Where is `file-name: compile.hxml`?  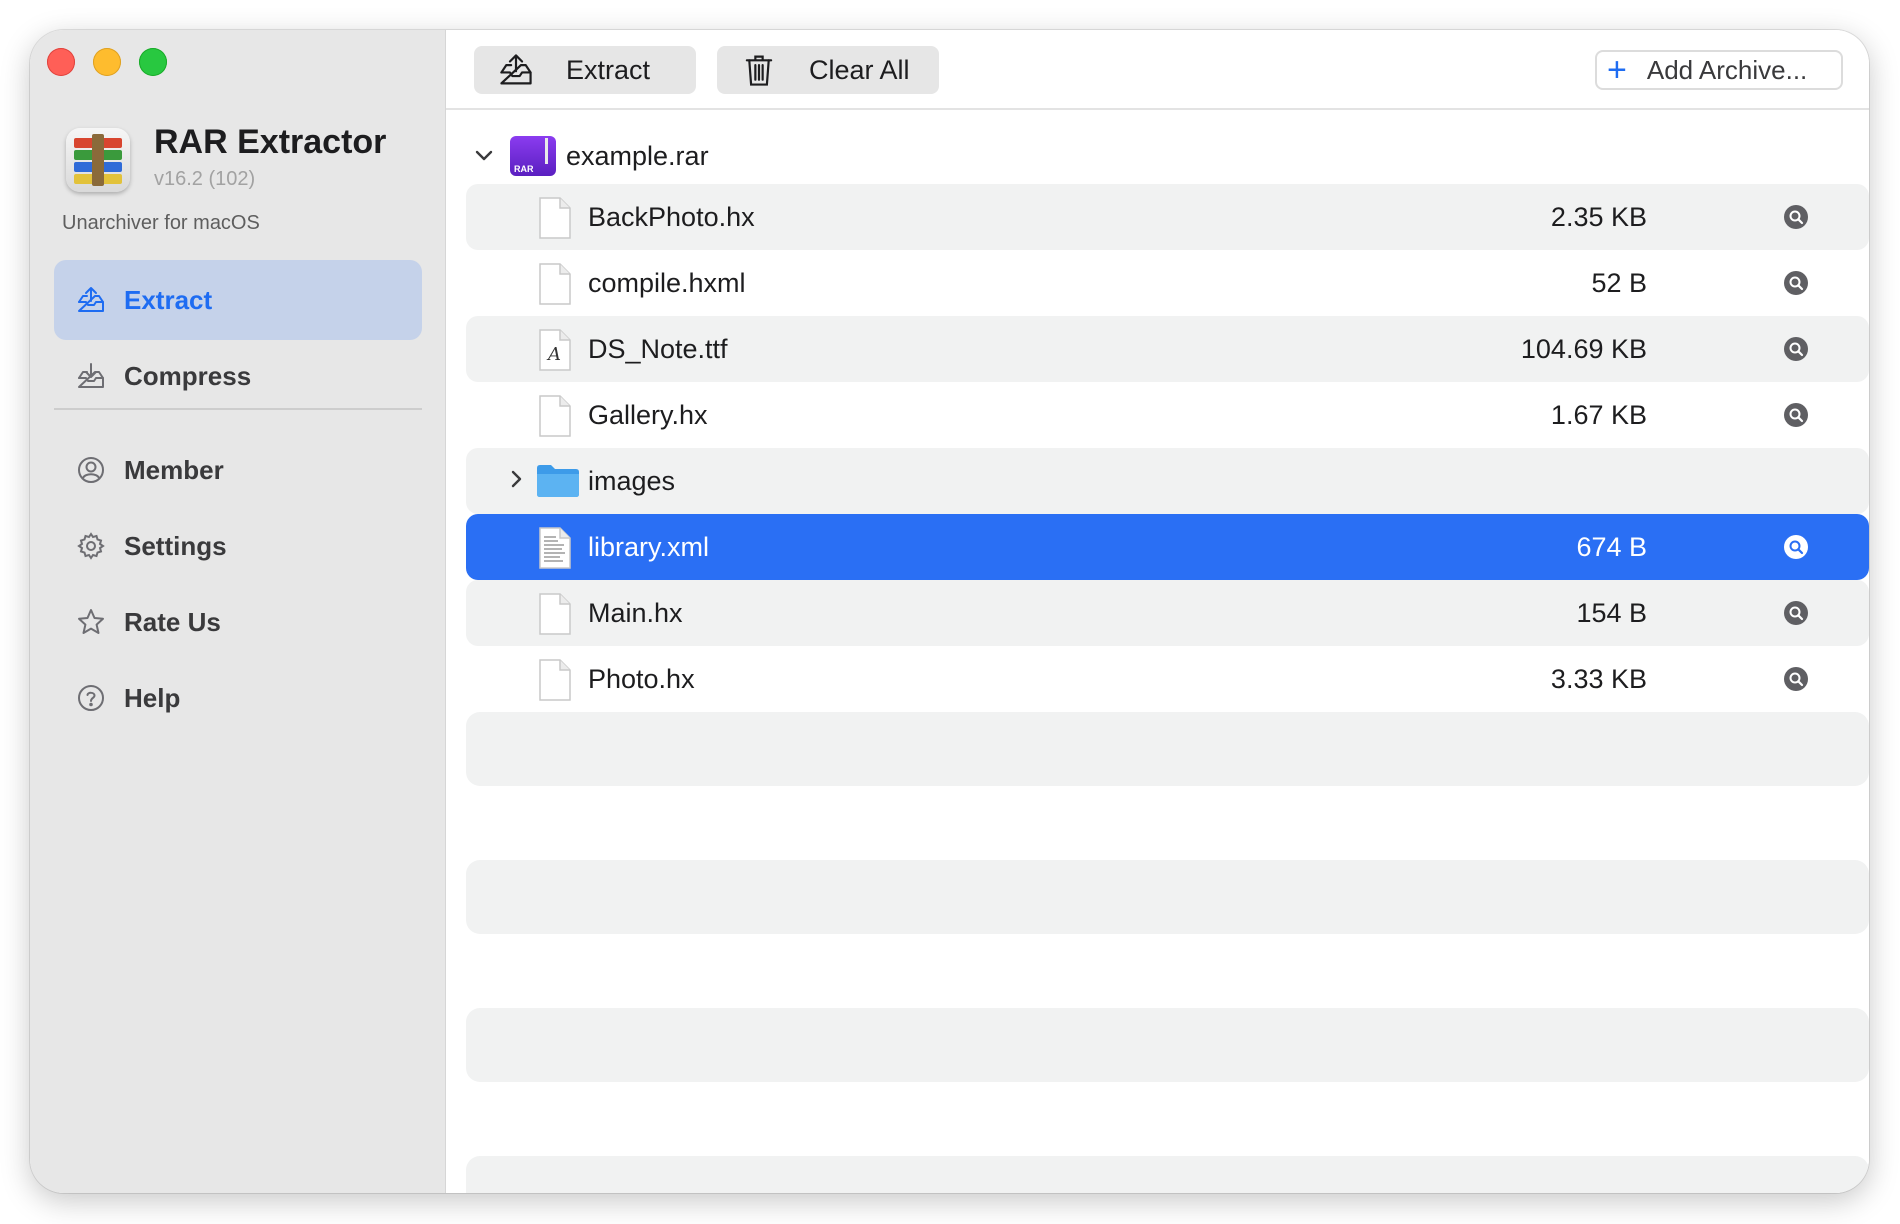 file-name: compile.hxml is located at coordinates (667, 282).